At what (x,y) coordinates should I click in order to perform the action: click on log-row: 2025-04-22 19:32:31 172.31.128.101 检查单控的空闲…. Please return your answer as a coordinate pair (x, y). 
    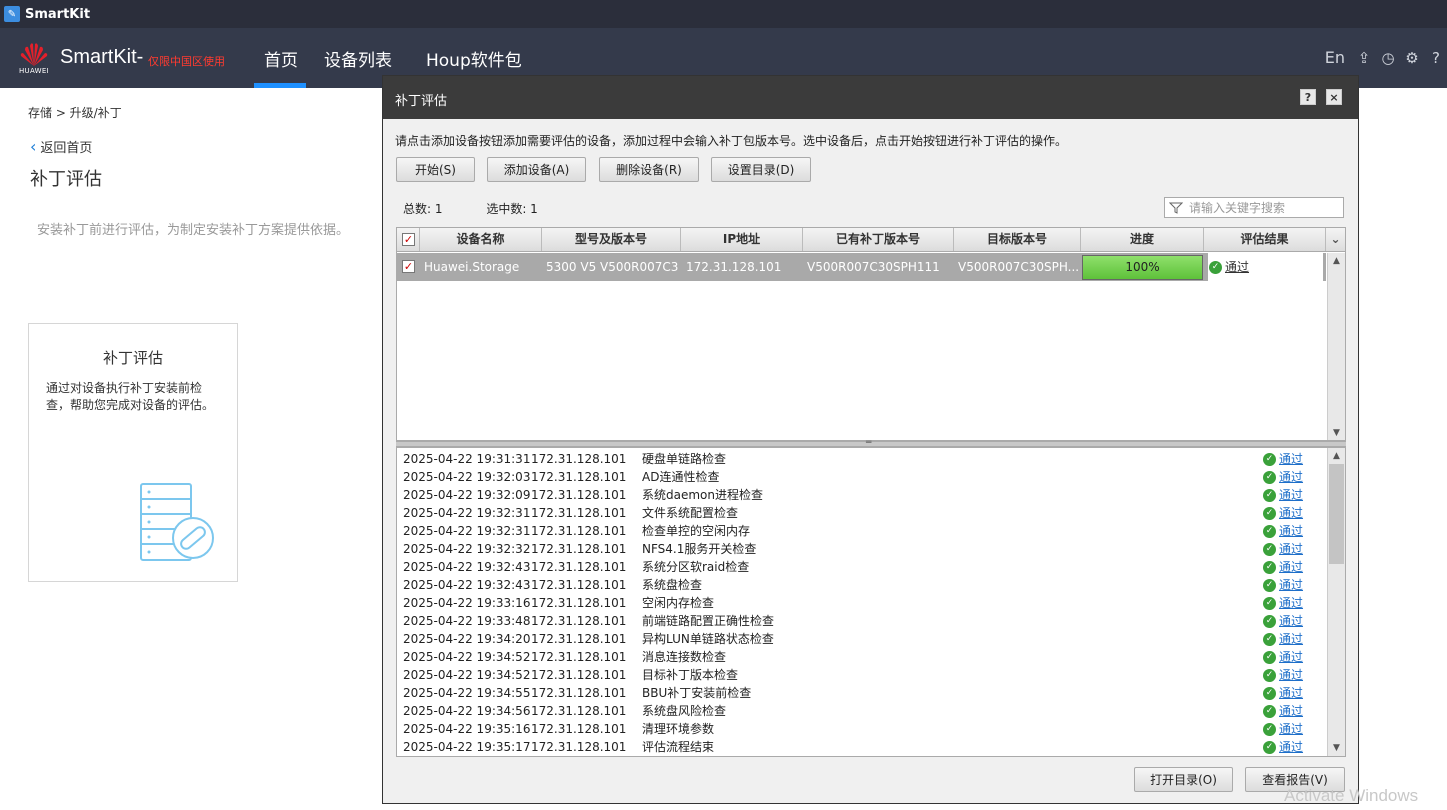
    Looking at the image, I should click on (861, 531).